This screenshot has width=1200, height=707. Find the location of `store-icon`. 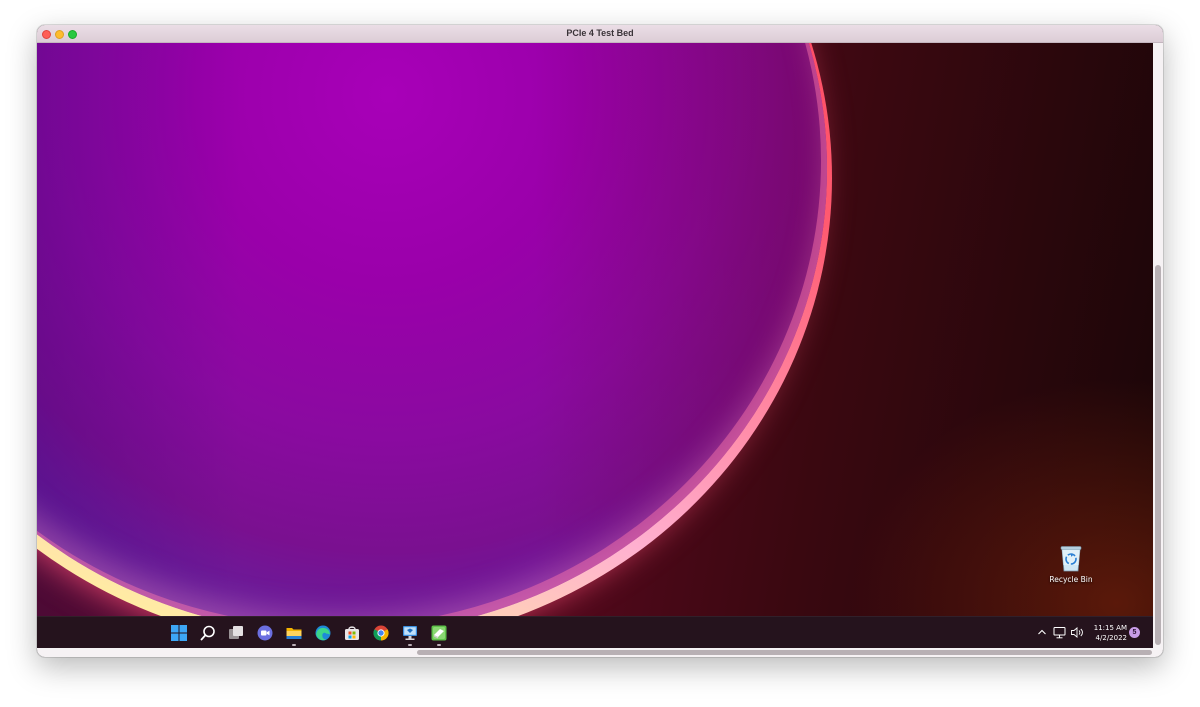

store-icon is located at coordinates (352, 633).